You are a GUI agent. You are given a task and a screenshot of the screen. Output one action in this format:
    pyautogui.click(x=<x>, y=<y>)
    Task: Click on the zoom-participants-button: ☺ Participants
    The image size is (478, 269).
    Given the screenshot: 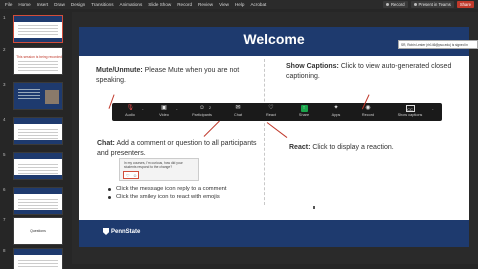 What is the action you would take?
    pyautogui.click(x=202, y=112)
    